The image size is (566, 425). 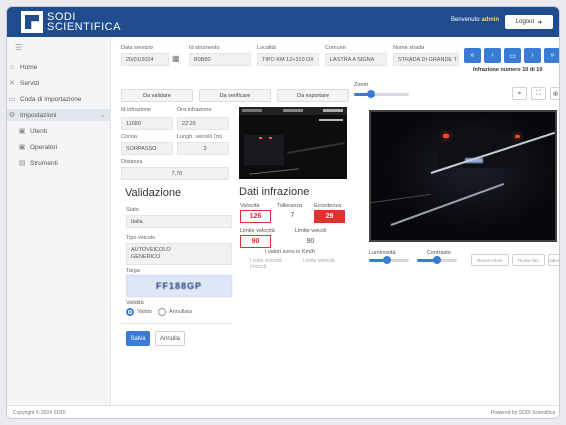 I want to click on sidebar-item-label: Servizi, so click(x=30, y=83).